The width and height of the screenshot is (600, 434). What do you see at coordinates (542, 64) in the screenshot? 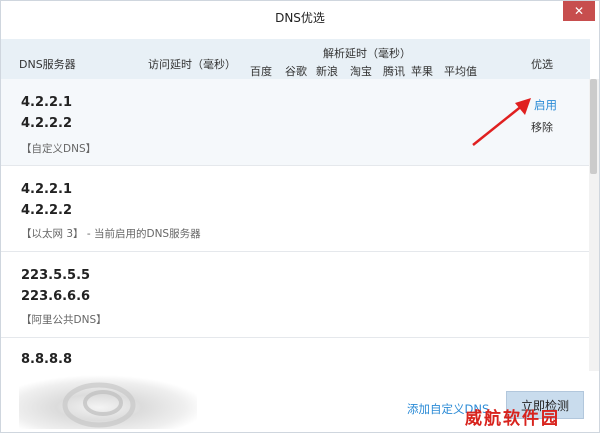
I see `header-optimize: 优选` at bounding box center [542, 64].